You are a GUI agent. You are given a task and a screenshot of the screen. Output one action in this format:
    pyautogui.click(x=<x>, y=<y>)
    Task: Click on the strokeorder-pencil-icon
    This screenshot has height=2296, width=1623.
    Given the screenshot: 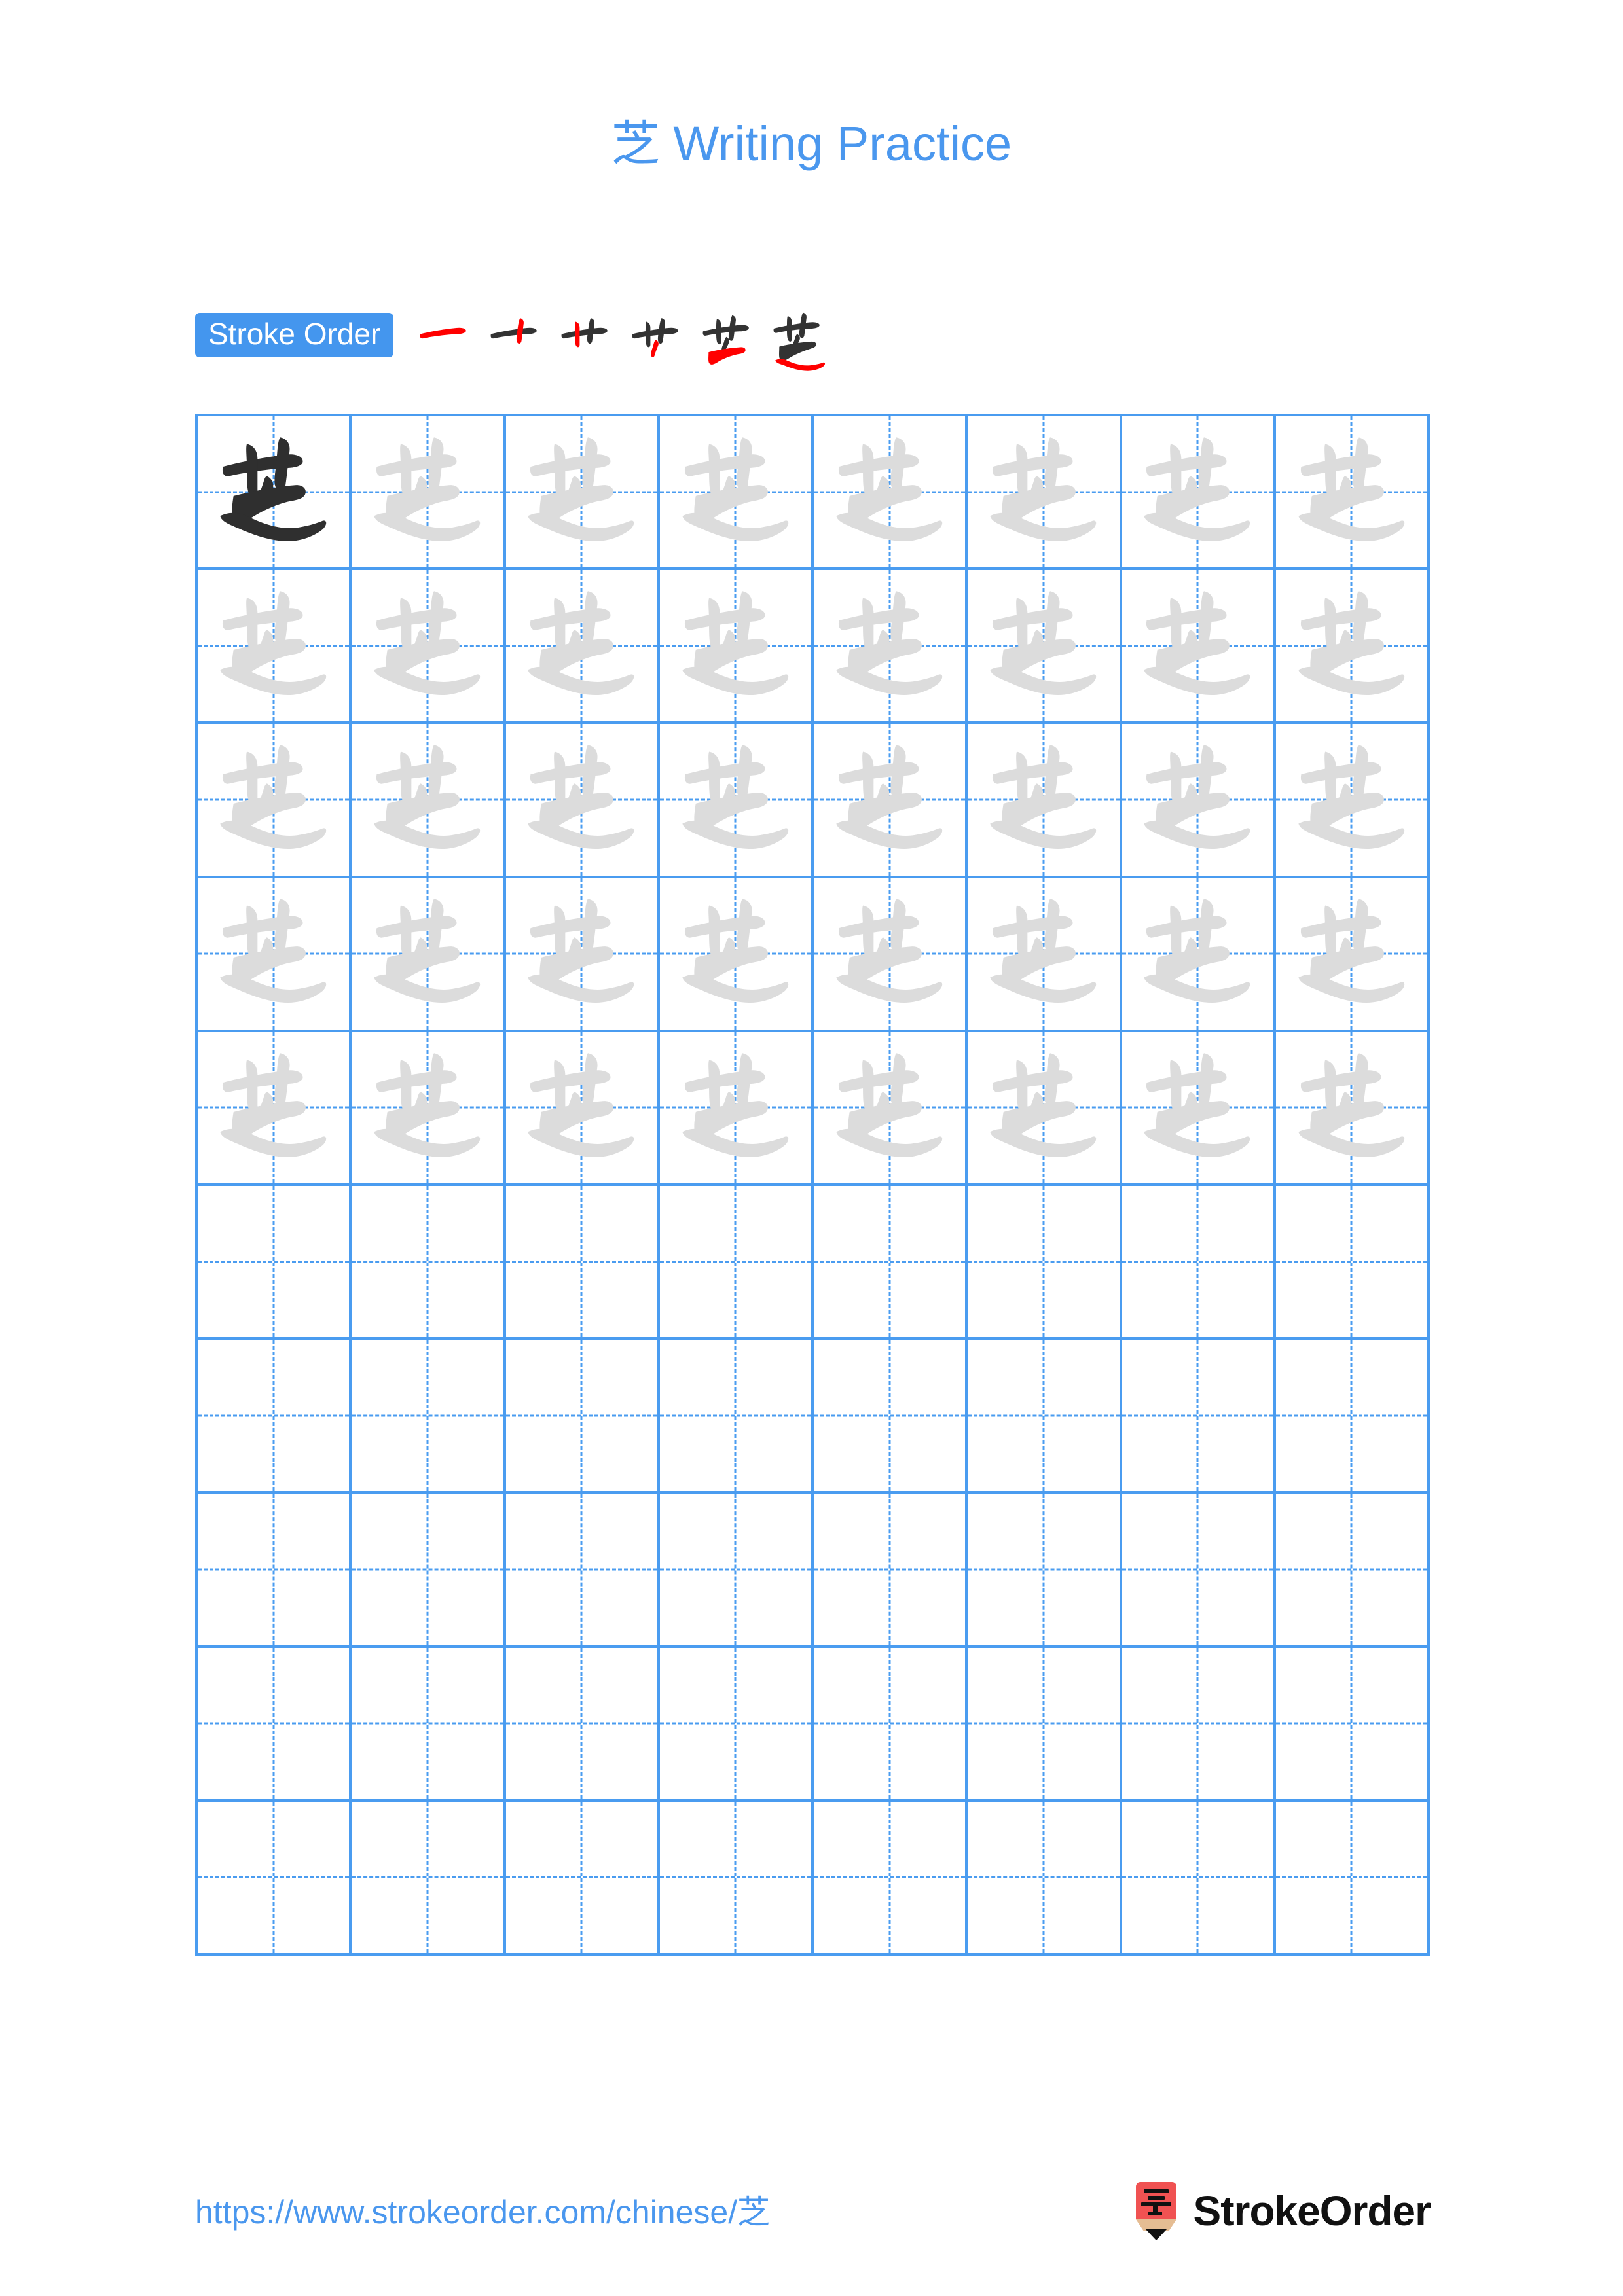 What is the action you would take?
    pyautogui.click(x=1156, y=2210)
    